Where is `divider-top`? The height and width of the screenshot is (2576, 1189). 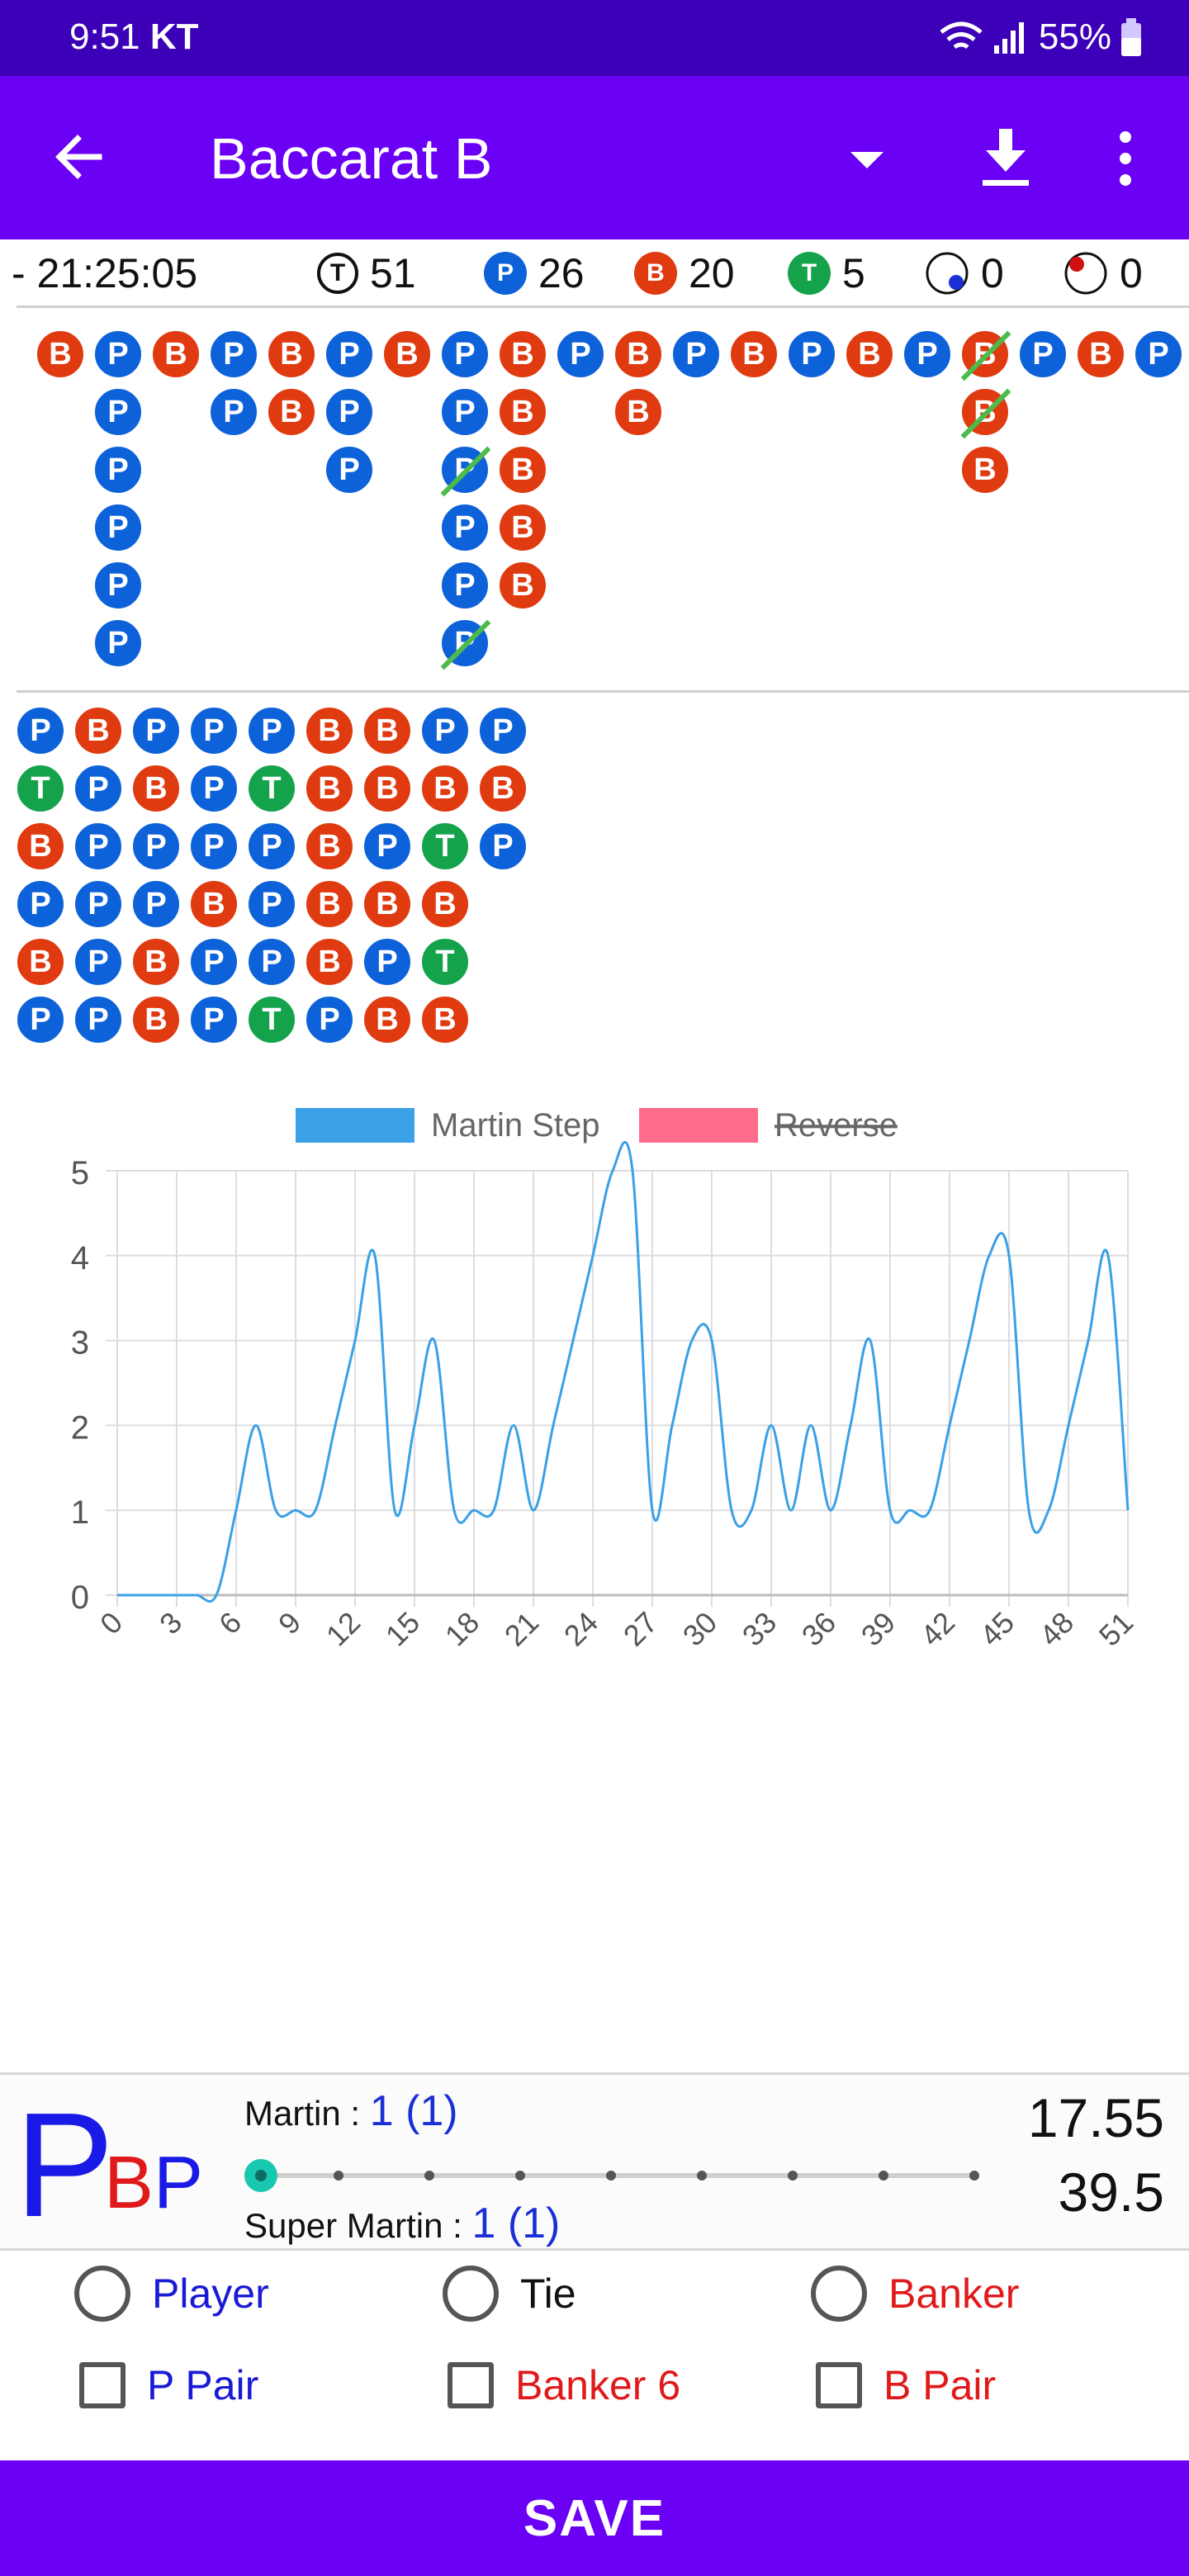
divider-top is located at coordinates (603, 306).